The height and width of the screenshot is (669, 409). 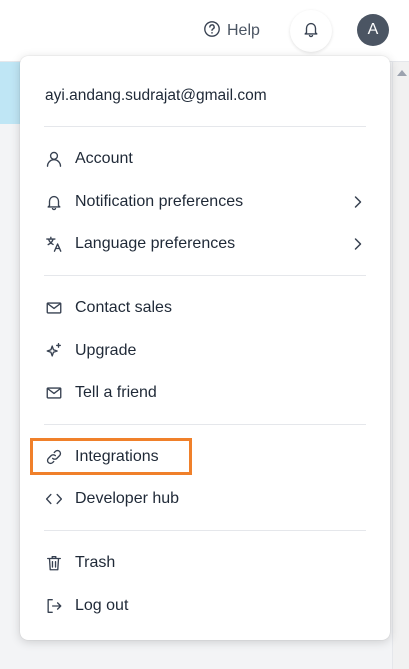 I want to click on translate-icon, so click(x=54, y=244).